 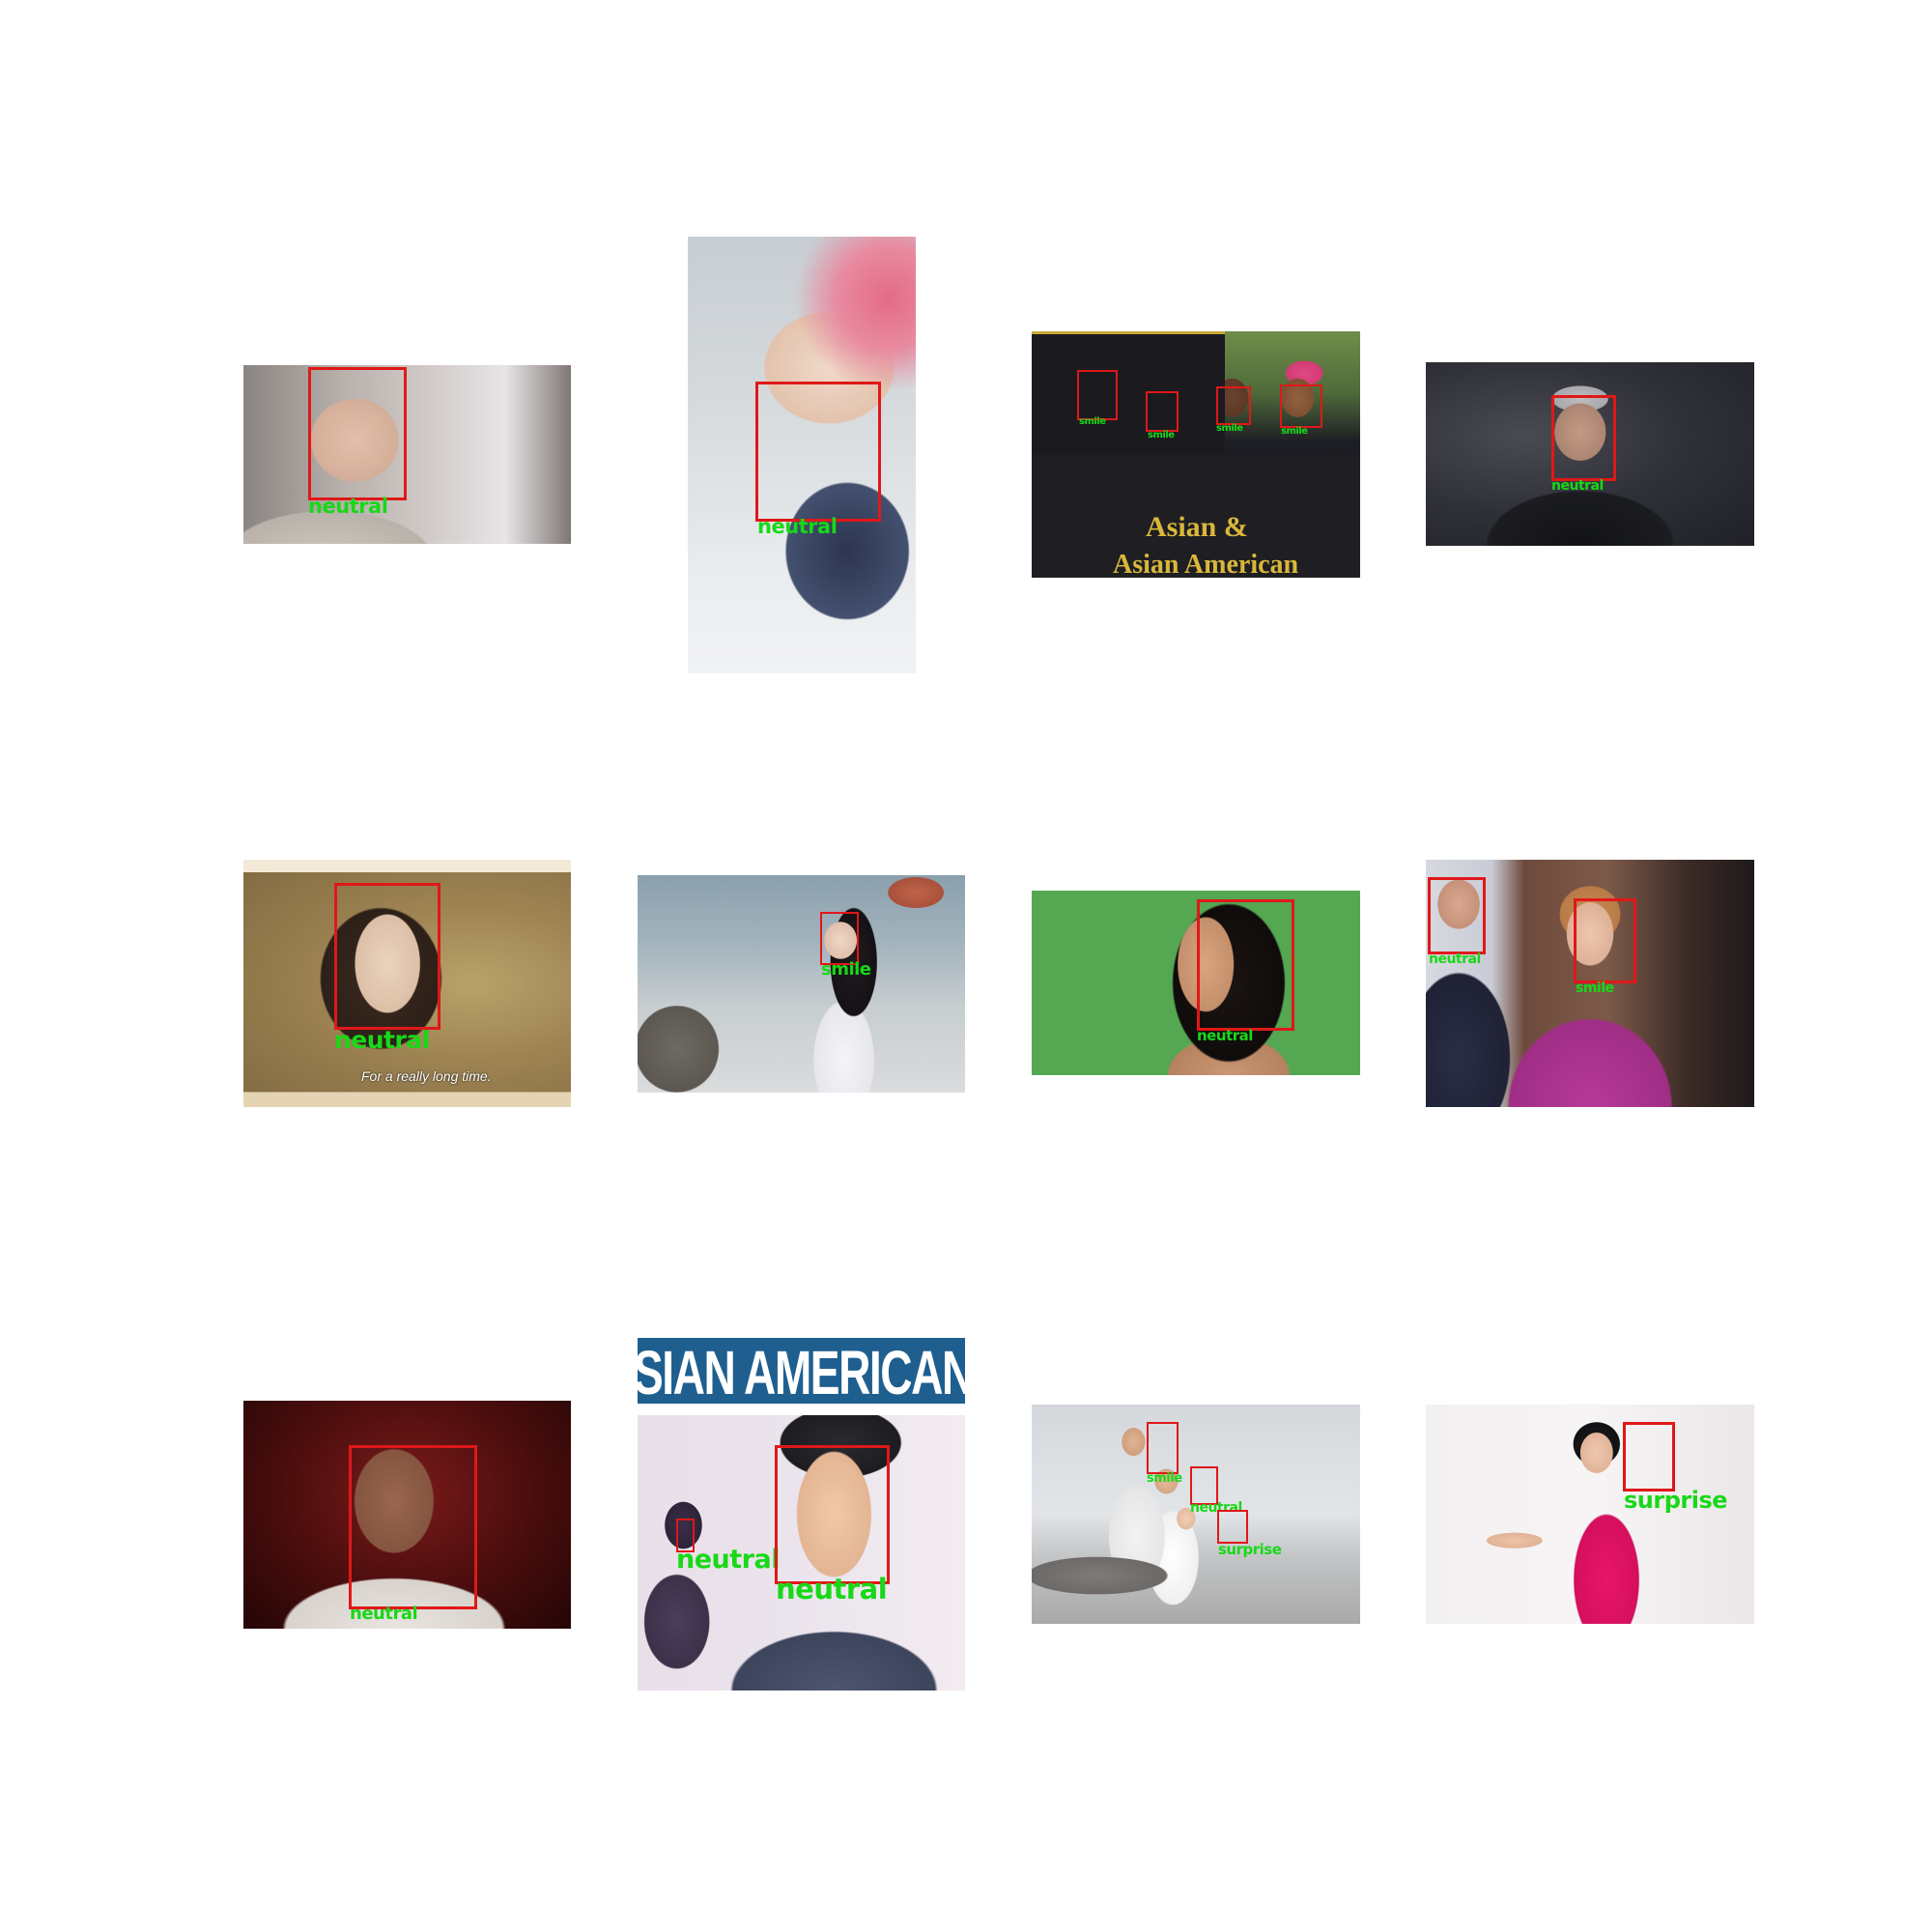 I want to click on banner-text: SIAN AMERICAN, so click(x=801, y=1372).